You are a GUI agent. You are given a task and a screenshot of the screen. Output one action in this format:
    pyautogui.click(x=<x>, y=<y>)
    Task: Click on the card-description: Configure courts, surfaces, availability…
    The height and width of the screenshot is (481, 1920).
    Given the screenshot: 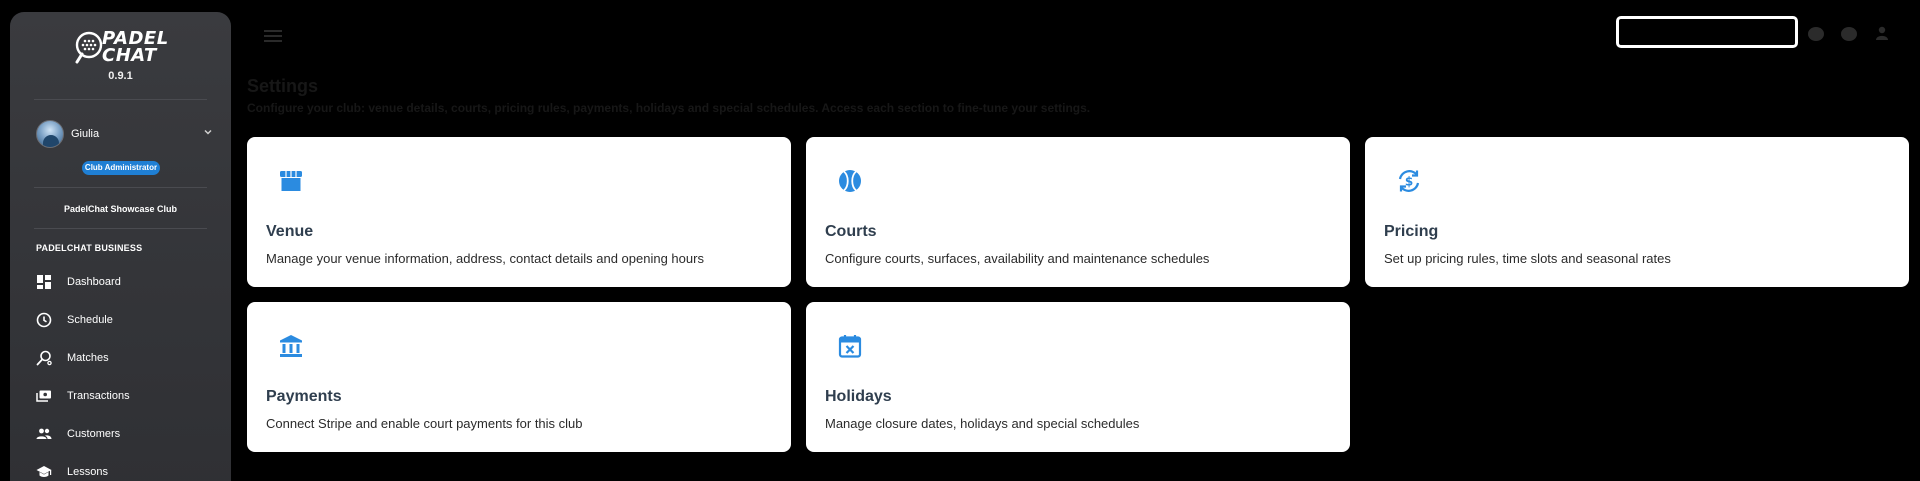 What is the action you would take?
    pyautogui.click(x=1017, y=258)
    